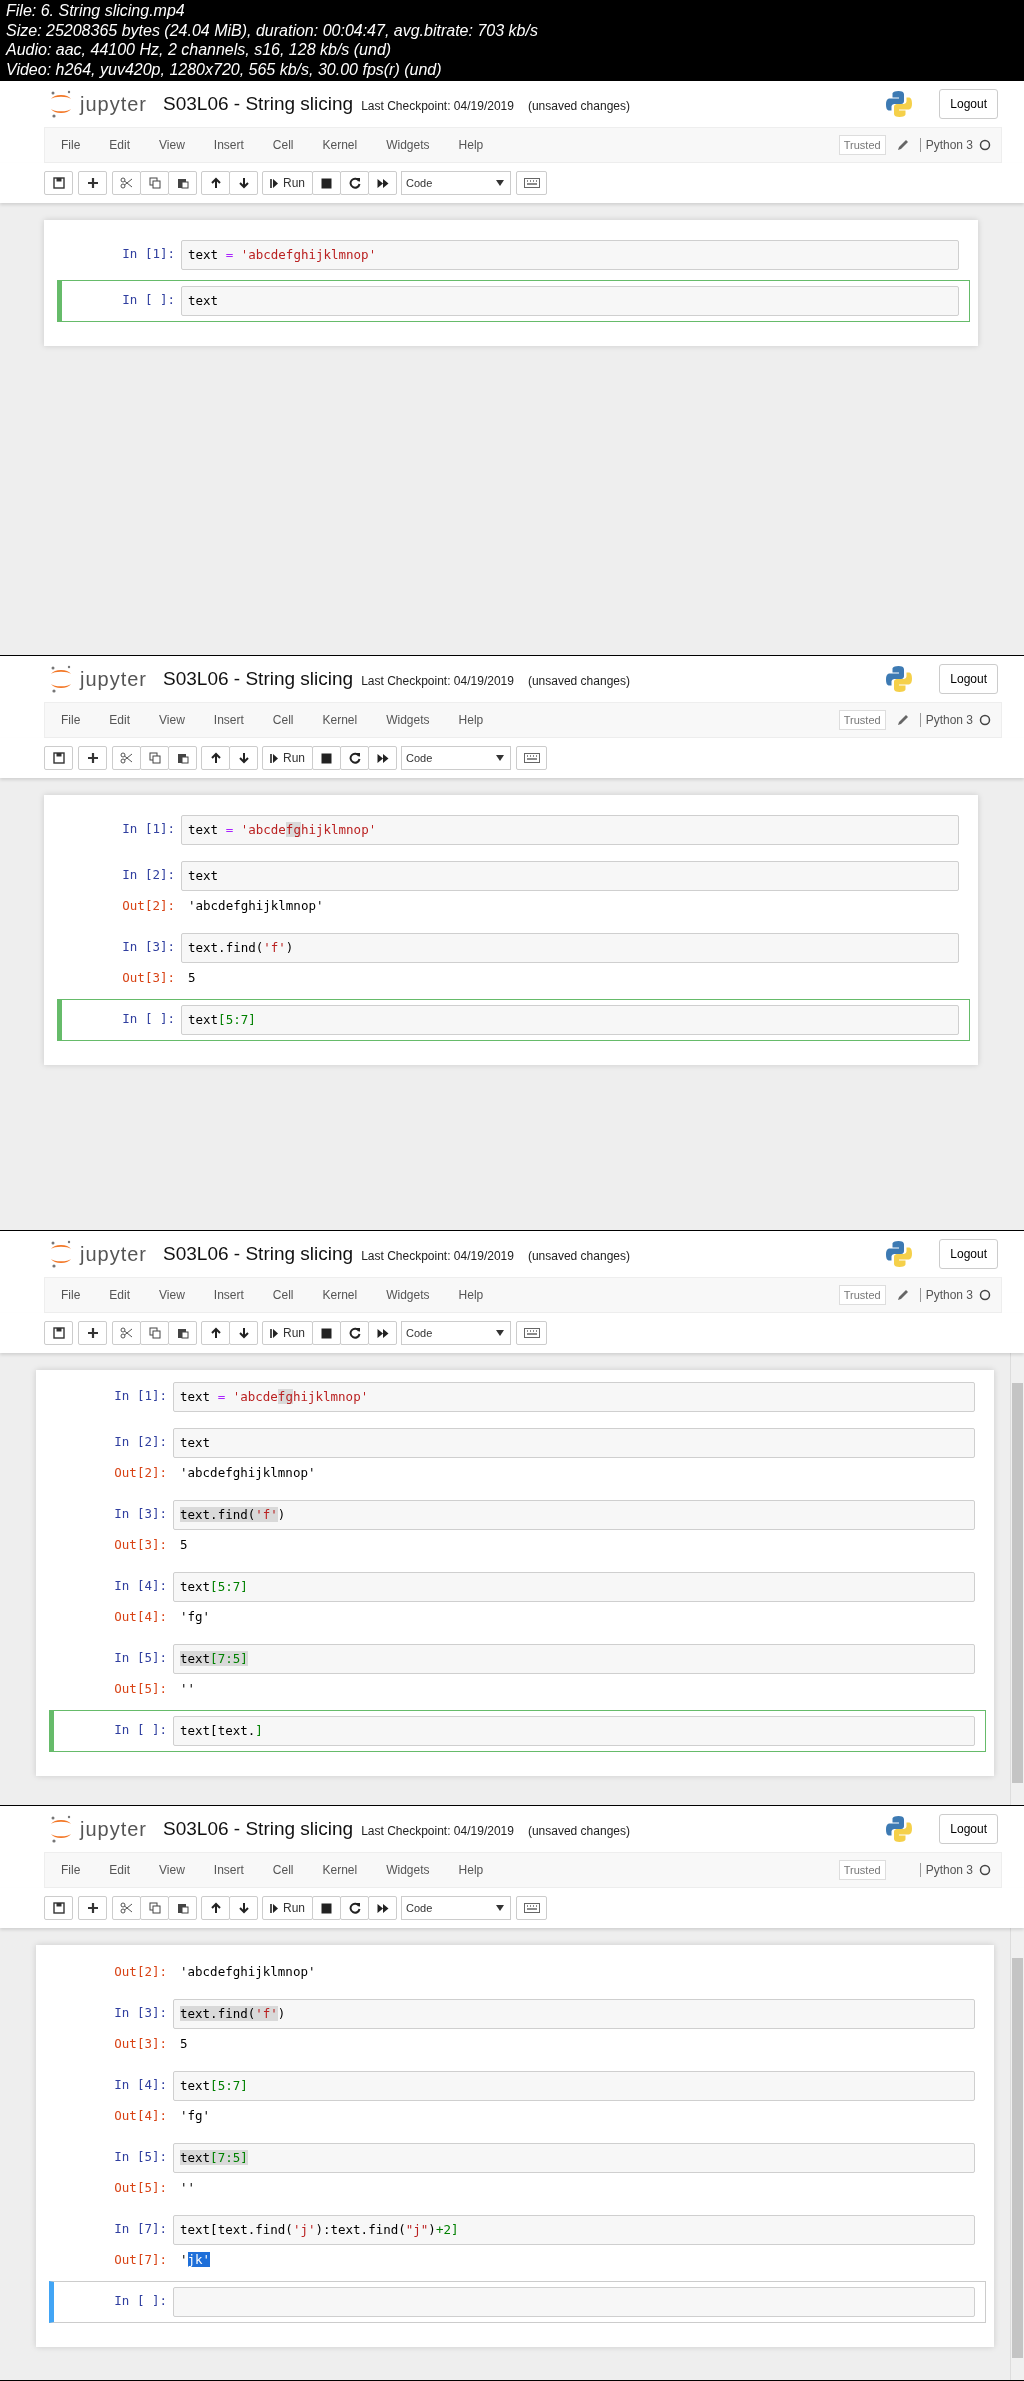  I want to click on code-input, so click(574, 2302).